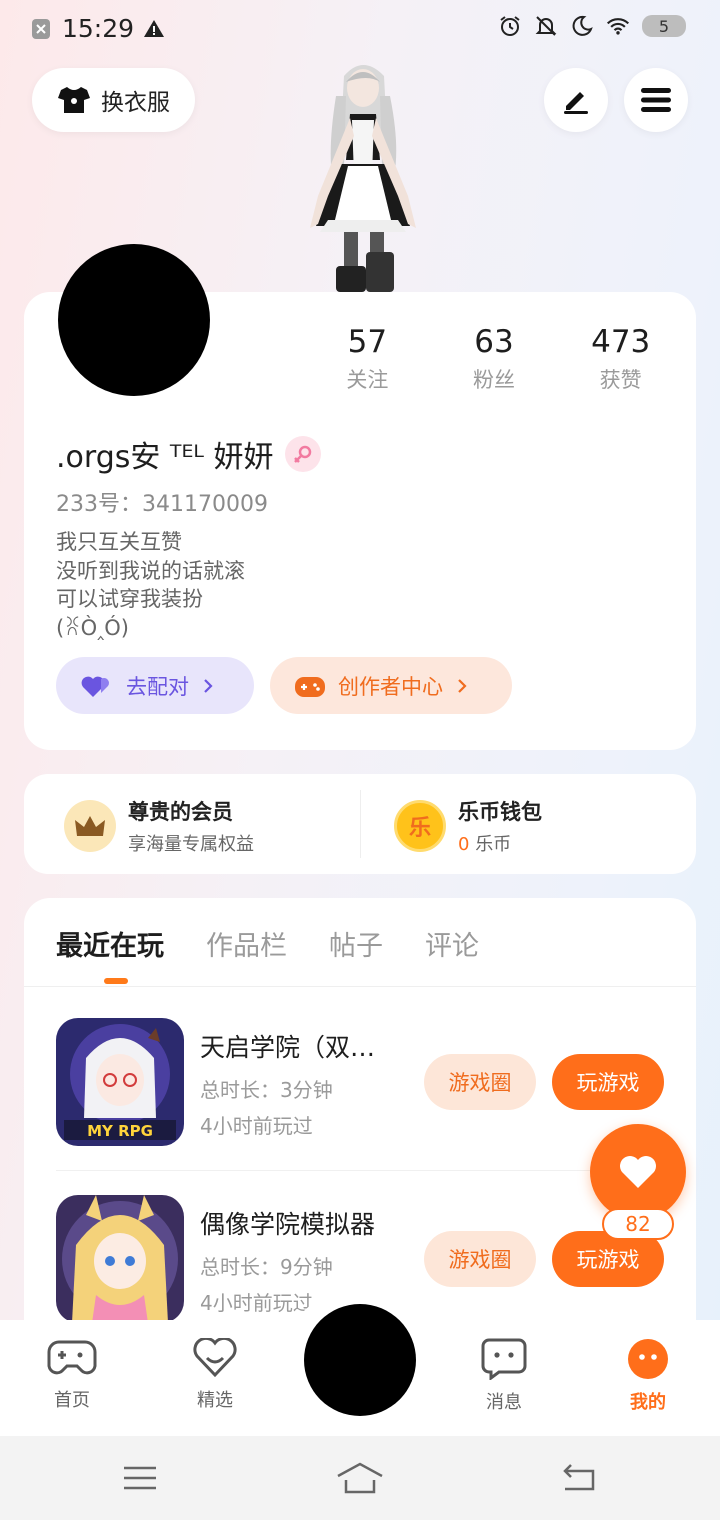 This screenshot has width=720, height=1520. What do you see at coordinates (367, 380) in the screenshot?
I see `following-label: 关注` at bounding box center [367, 380].